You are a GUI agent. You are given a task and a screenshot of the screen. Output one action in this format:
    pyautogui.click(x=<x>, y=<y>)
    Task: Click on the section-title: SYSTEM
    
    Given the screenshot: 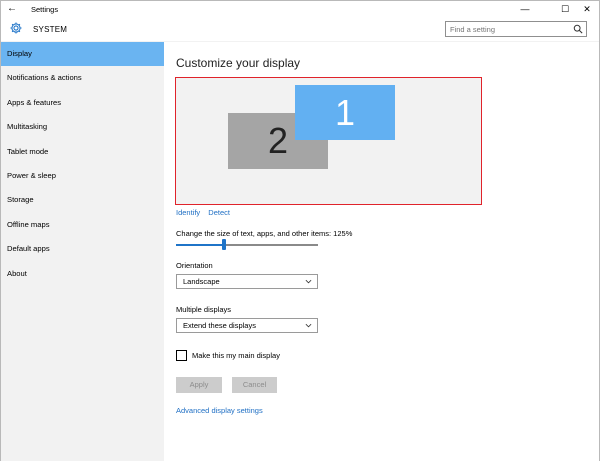 What is the action you would take?
    pyautogui.click(x=50, y=29)
    